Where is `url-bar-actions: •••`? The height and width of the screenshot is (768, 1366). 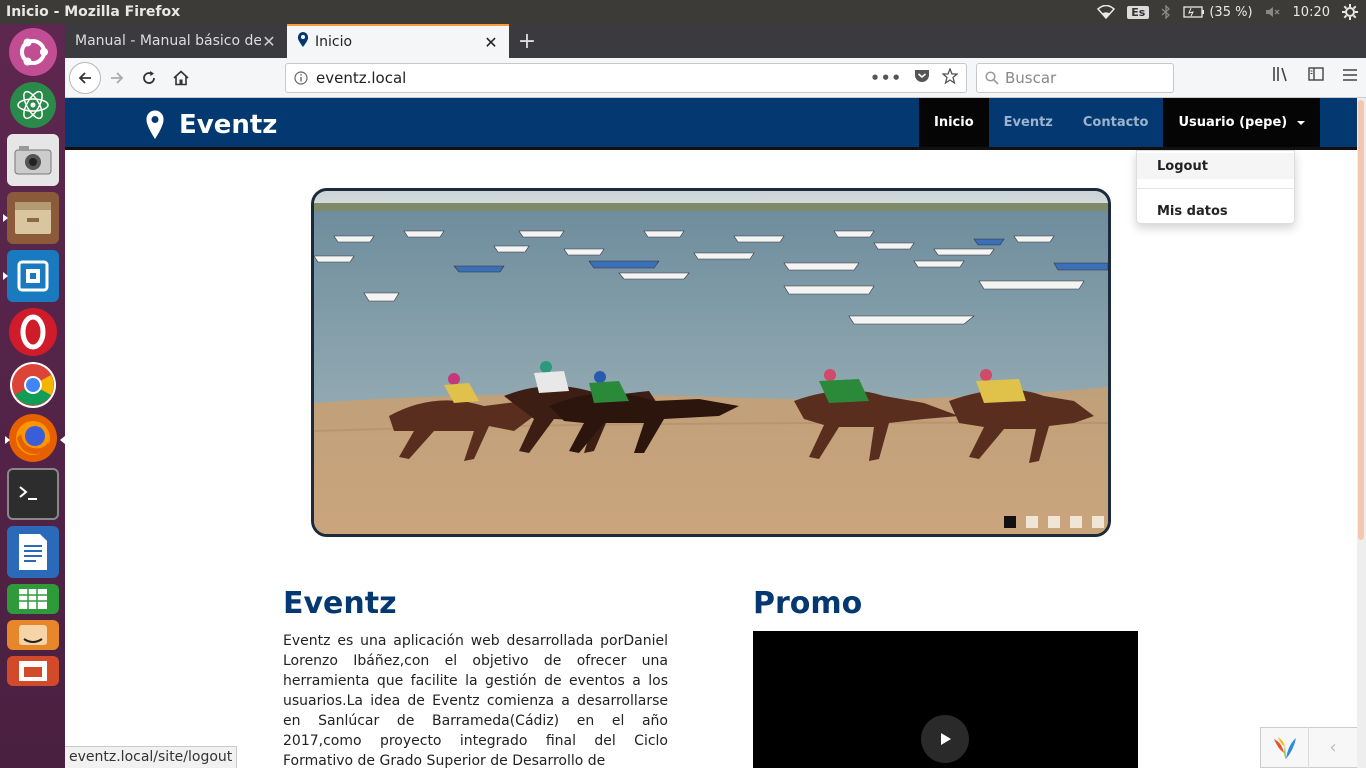
url-bar-actions: ••• is located at coordinates (918, 77).